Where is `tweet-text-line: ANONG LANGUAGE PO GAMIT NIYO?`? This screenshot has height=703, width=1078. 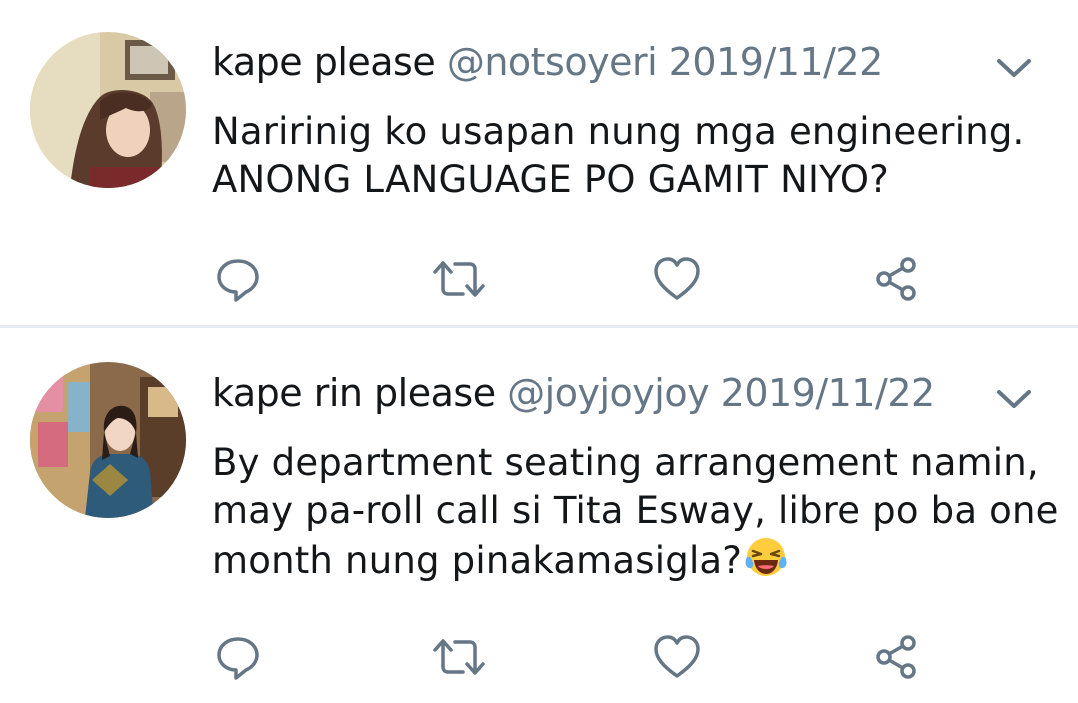 tweet-text-line: ANONG LANGUAGE PO GAMIT NIYO? is located at coordinates (551, 179).